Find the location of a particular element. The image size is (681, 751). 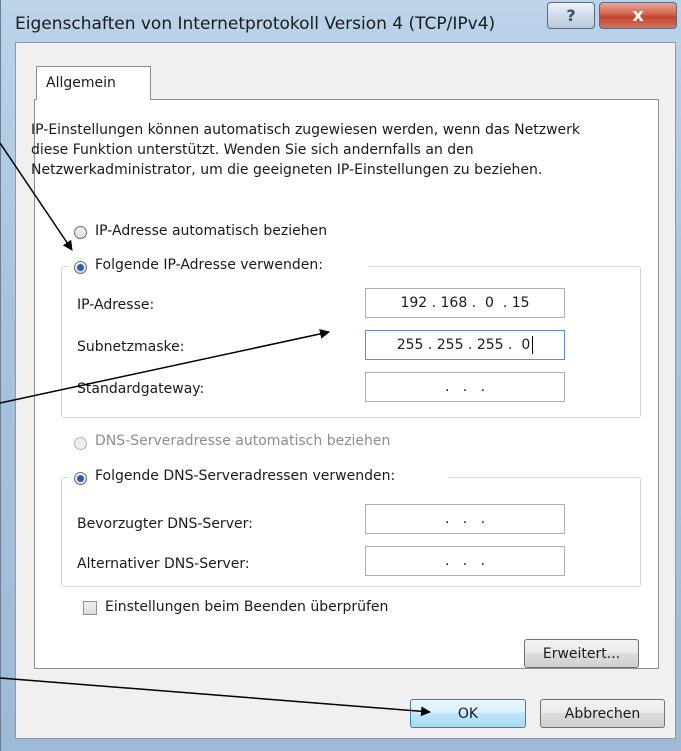

ip-address-input: 192 . 168 . 0 . 15 is located at coordinates (465, 303).